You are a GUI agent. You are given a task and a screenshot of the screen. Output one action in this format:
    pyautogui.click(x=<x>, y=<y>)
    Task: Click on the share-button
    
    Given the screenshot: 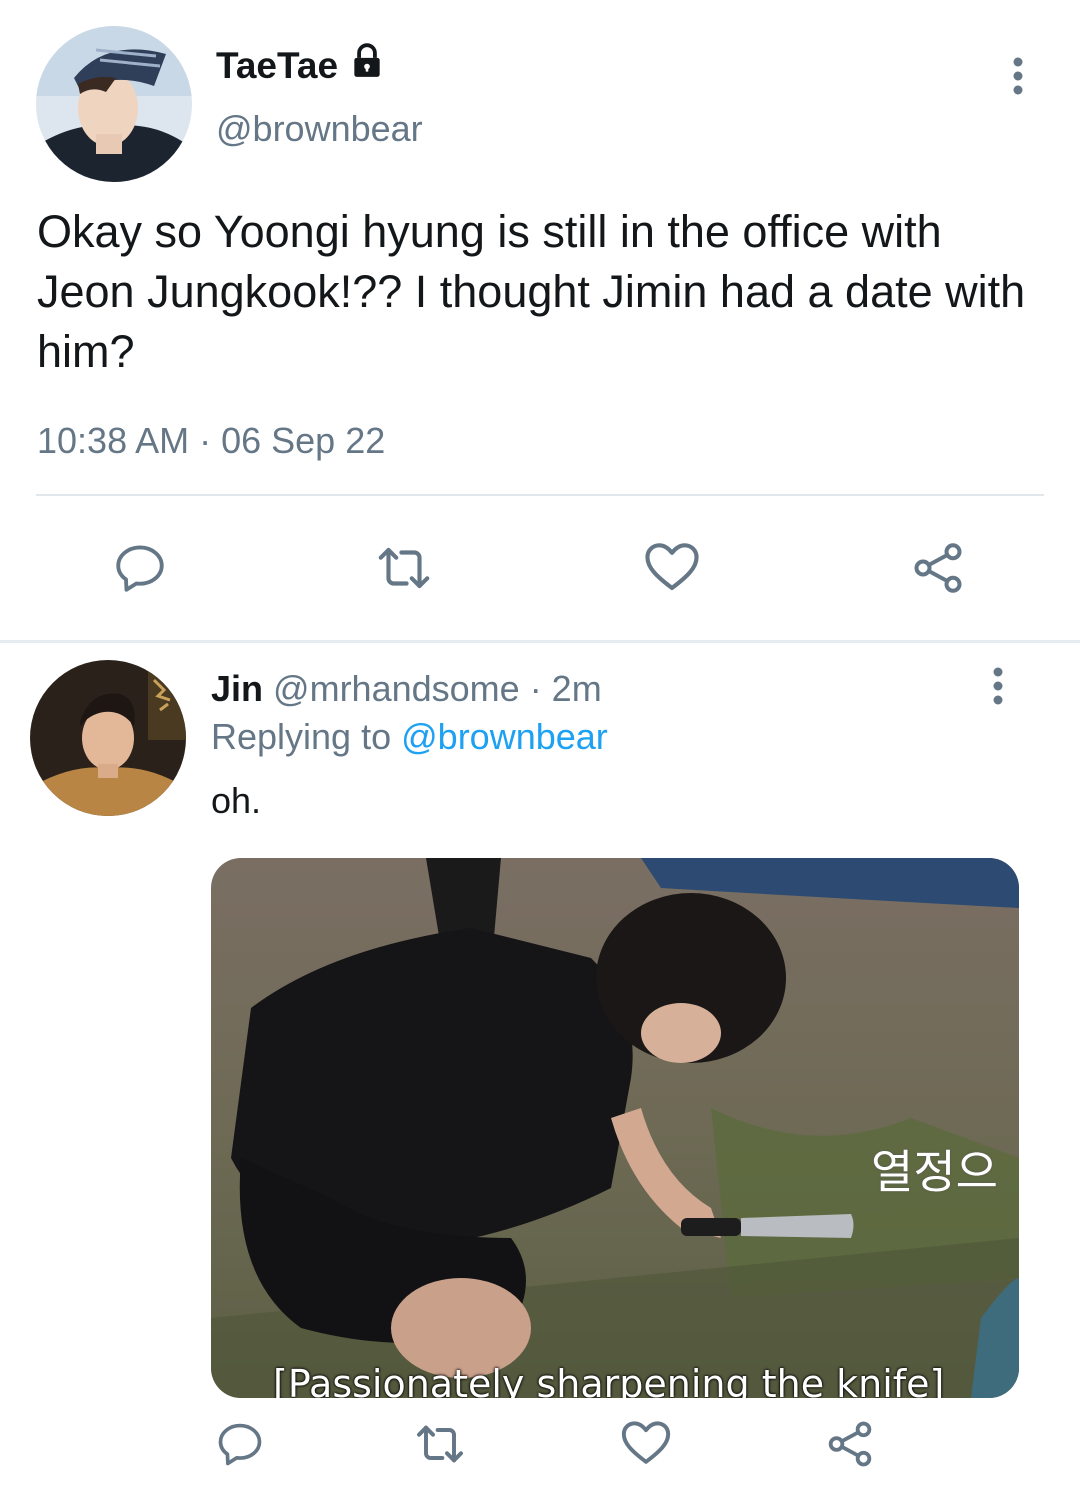 What is the action you would take?
    pyautogui.click(x=938, y=570)
    